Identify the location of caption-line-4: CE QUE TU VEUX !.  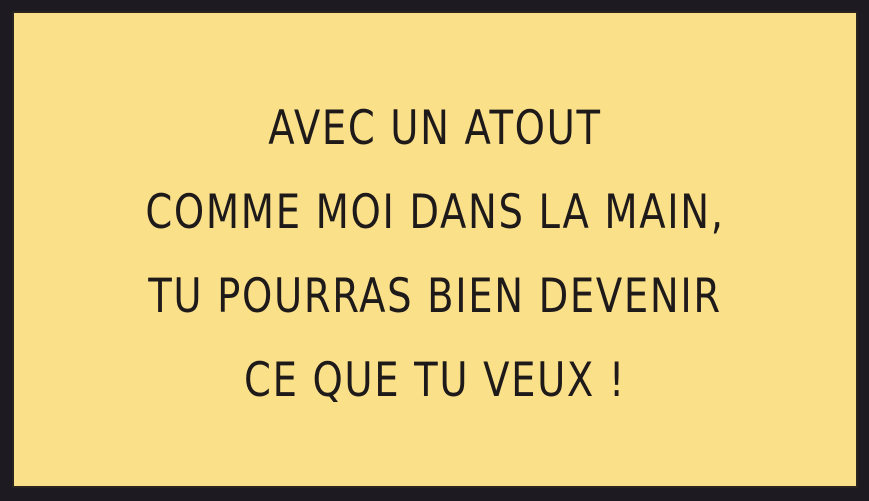
(435, 380).